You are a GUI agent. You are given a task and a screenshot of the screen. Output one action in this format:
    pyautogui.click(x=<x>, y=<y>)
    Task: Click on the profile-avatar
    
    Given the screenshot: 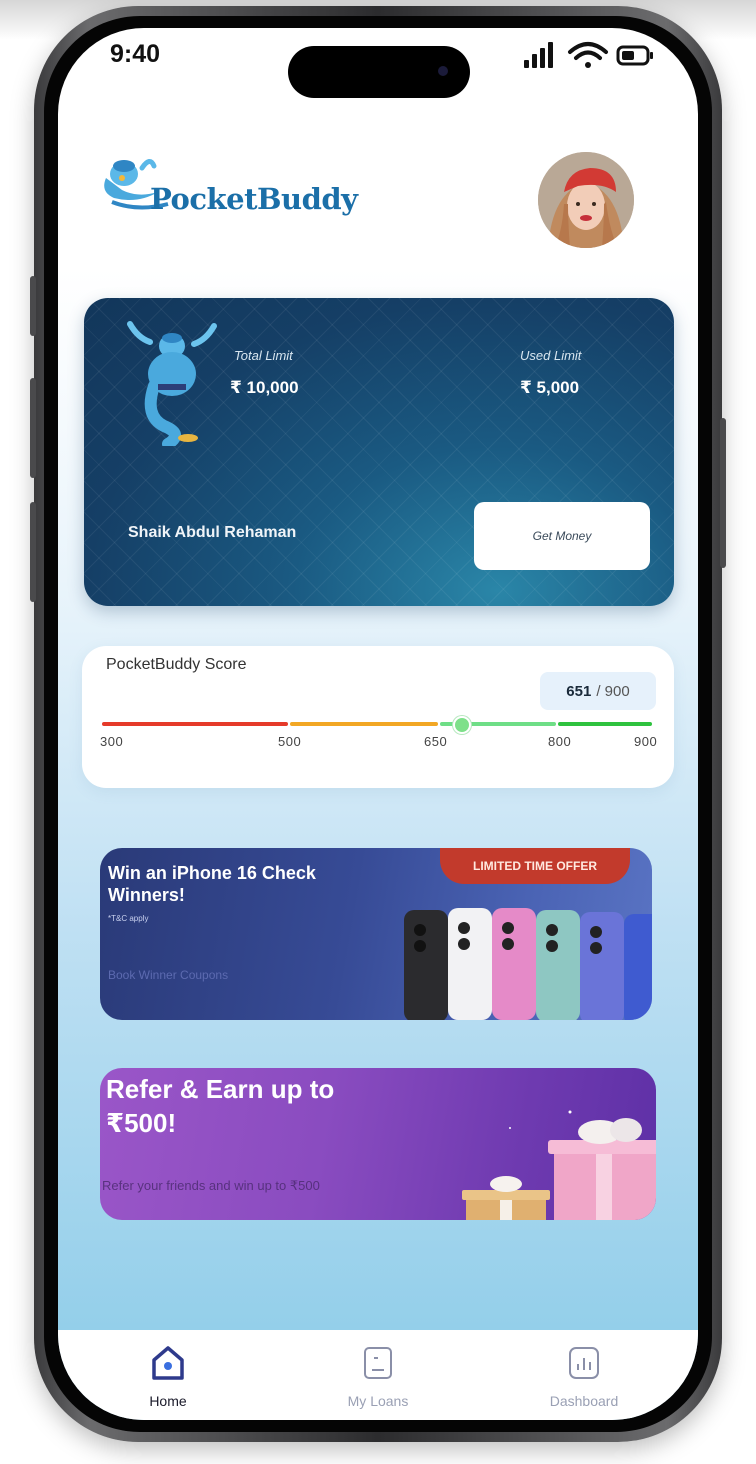 What is the action you would take?
    pyautogui.click(x=586, y=200)
    